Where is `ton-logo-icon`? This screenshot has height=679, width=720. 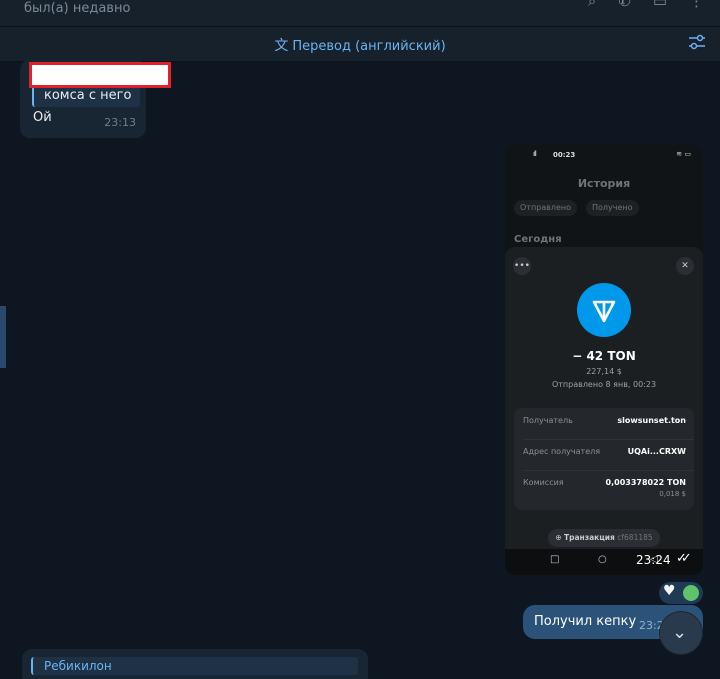 ton-logo-icon is located at coordinates (604, 310).